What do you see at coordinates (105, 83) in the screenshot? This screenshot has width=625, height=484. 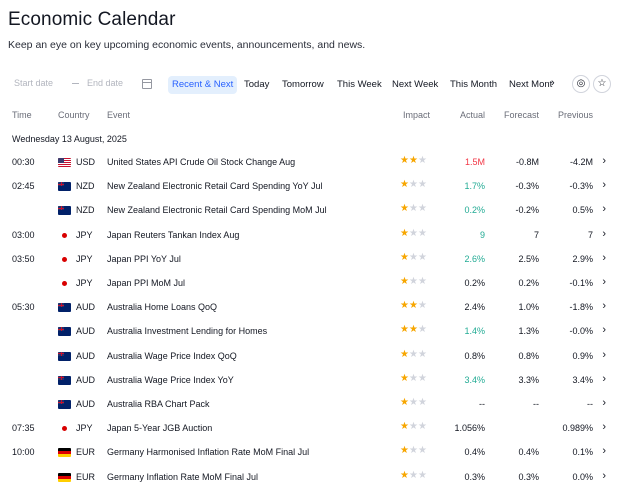 I see `end-date-input: End date` at bounding box center [105, 83].